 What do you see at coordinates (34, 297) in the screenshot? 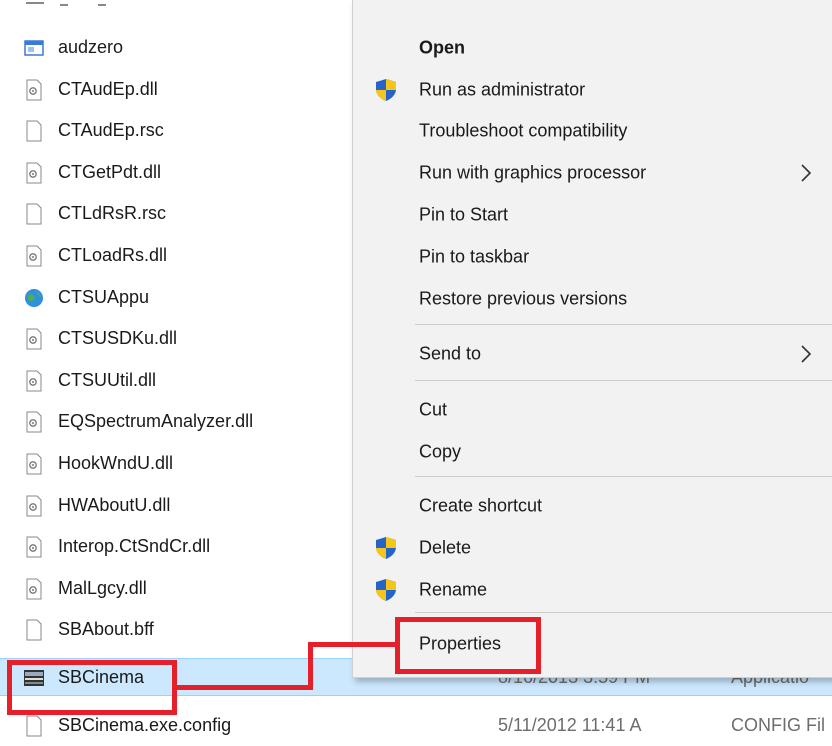
I see `globe-update-icon` at bounding box center [34, 297].